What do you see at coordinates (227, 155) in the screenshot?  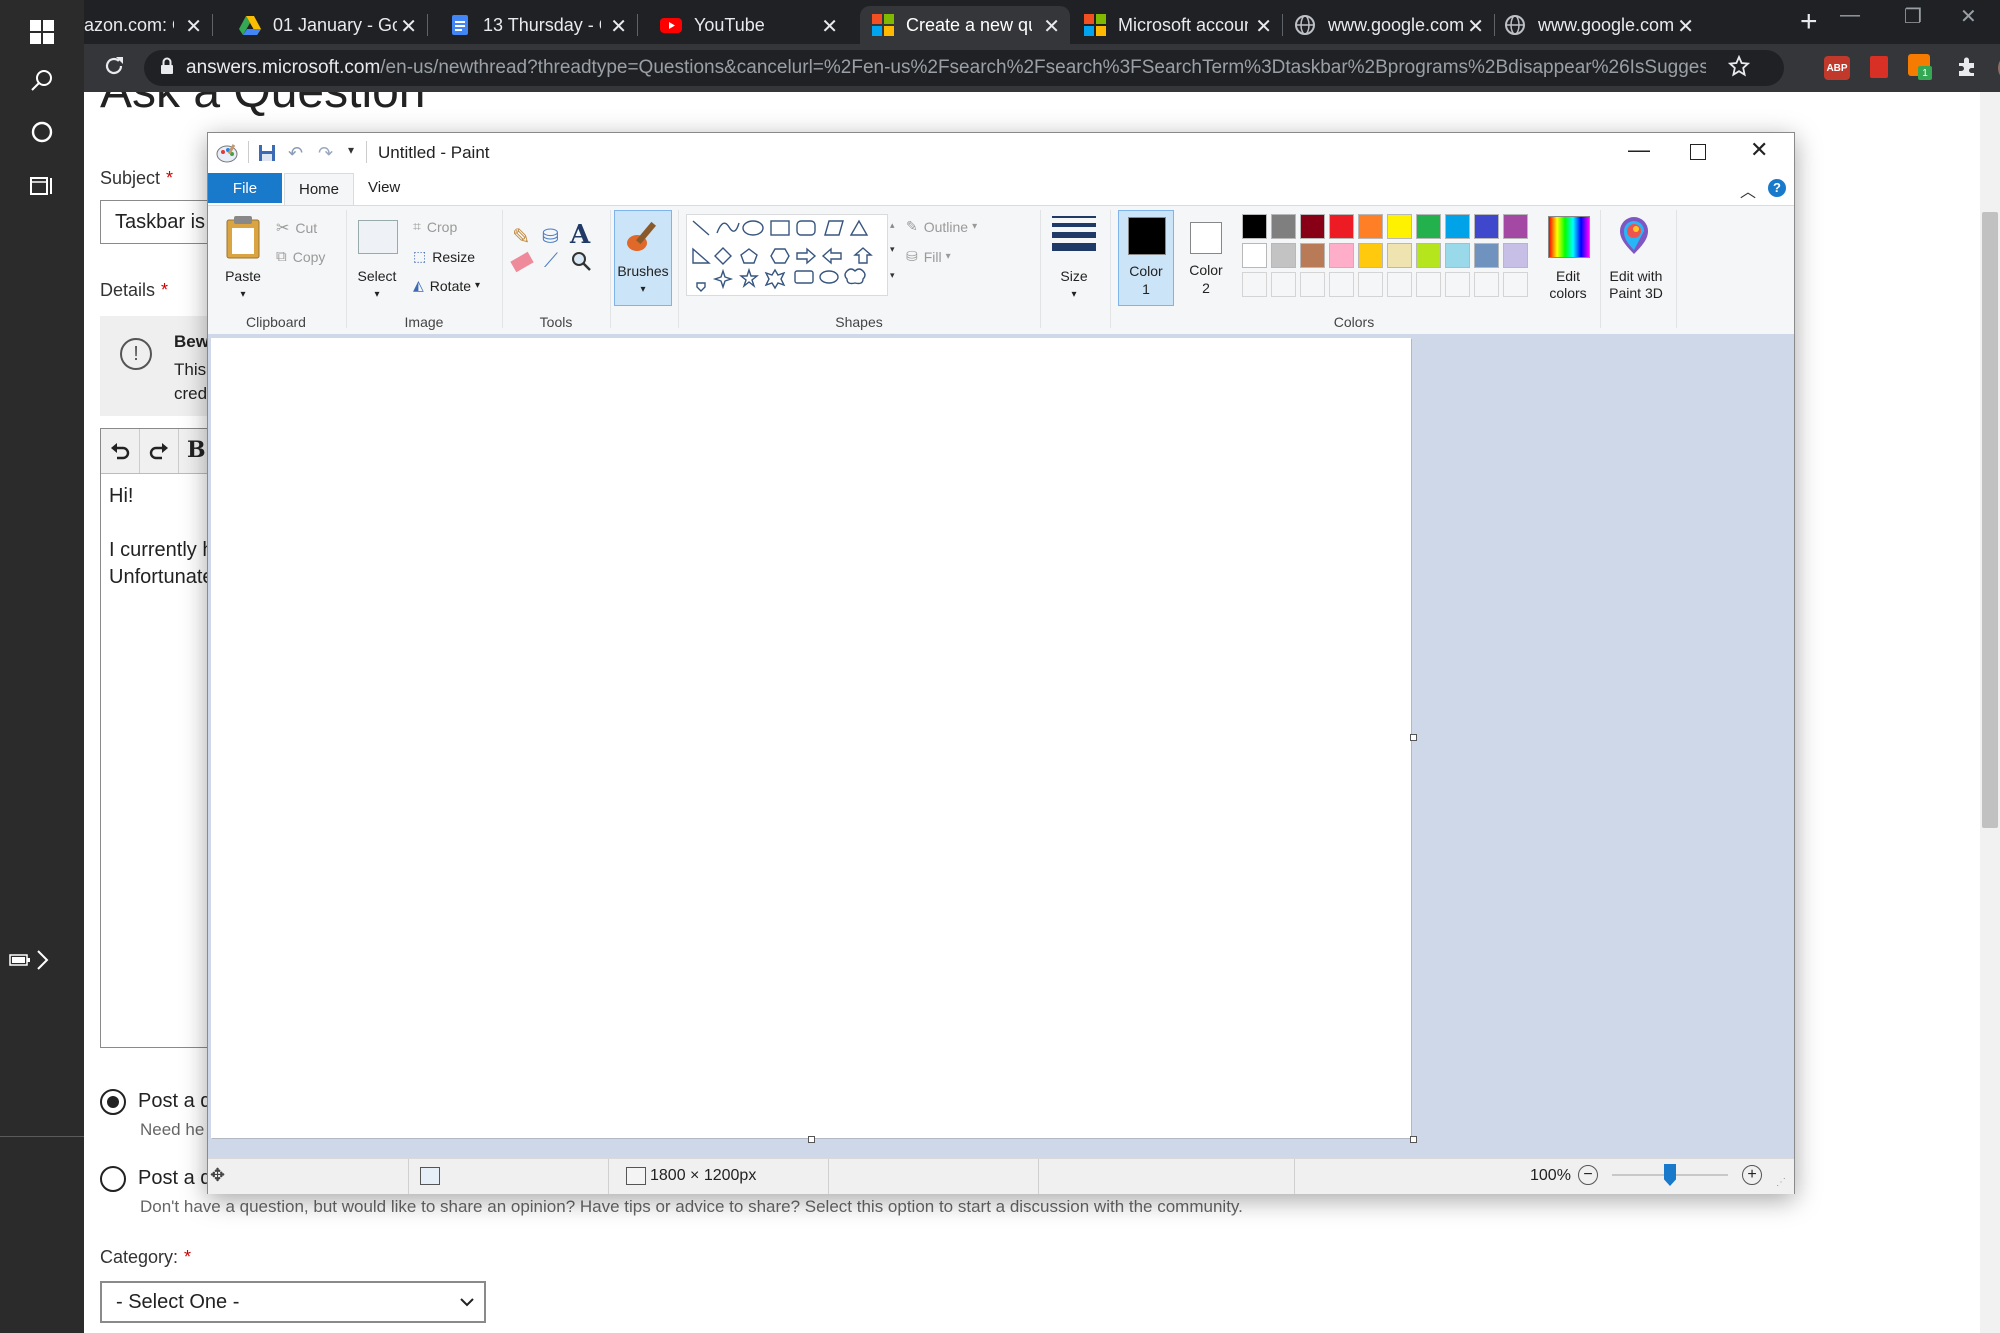 I see `paint-app-icon` at bounding box center [227, 155].